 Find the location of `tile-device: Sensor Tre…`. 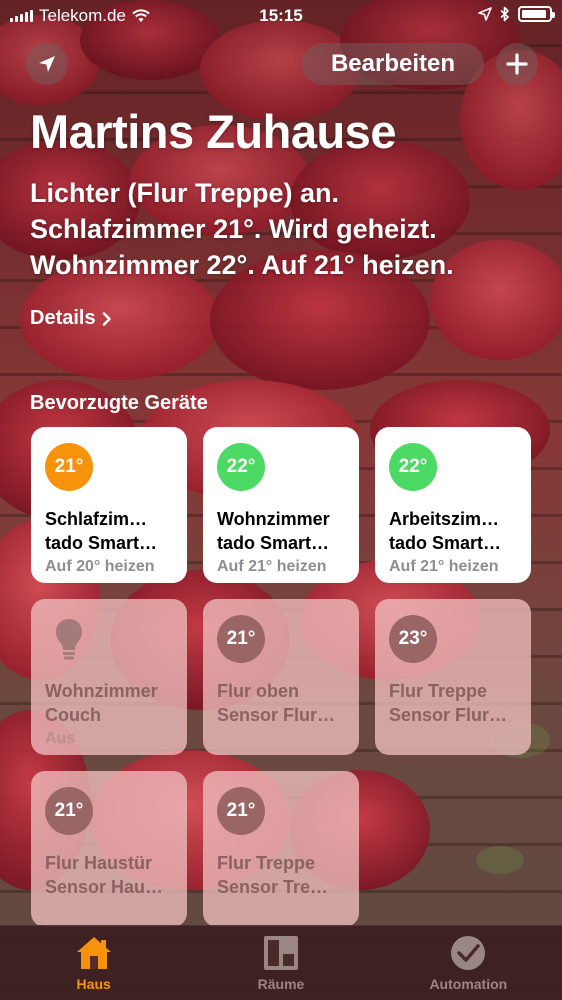

tile-device: Sensor Tre… is located at coordinates (273, 887).